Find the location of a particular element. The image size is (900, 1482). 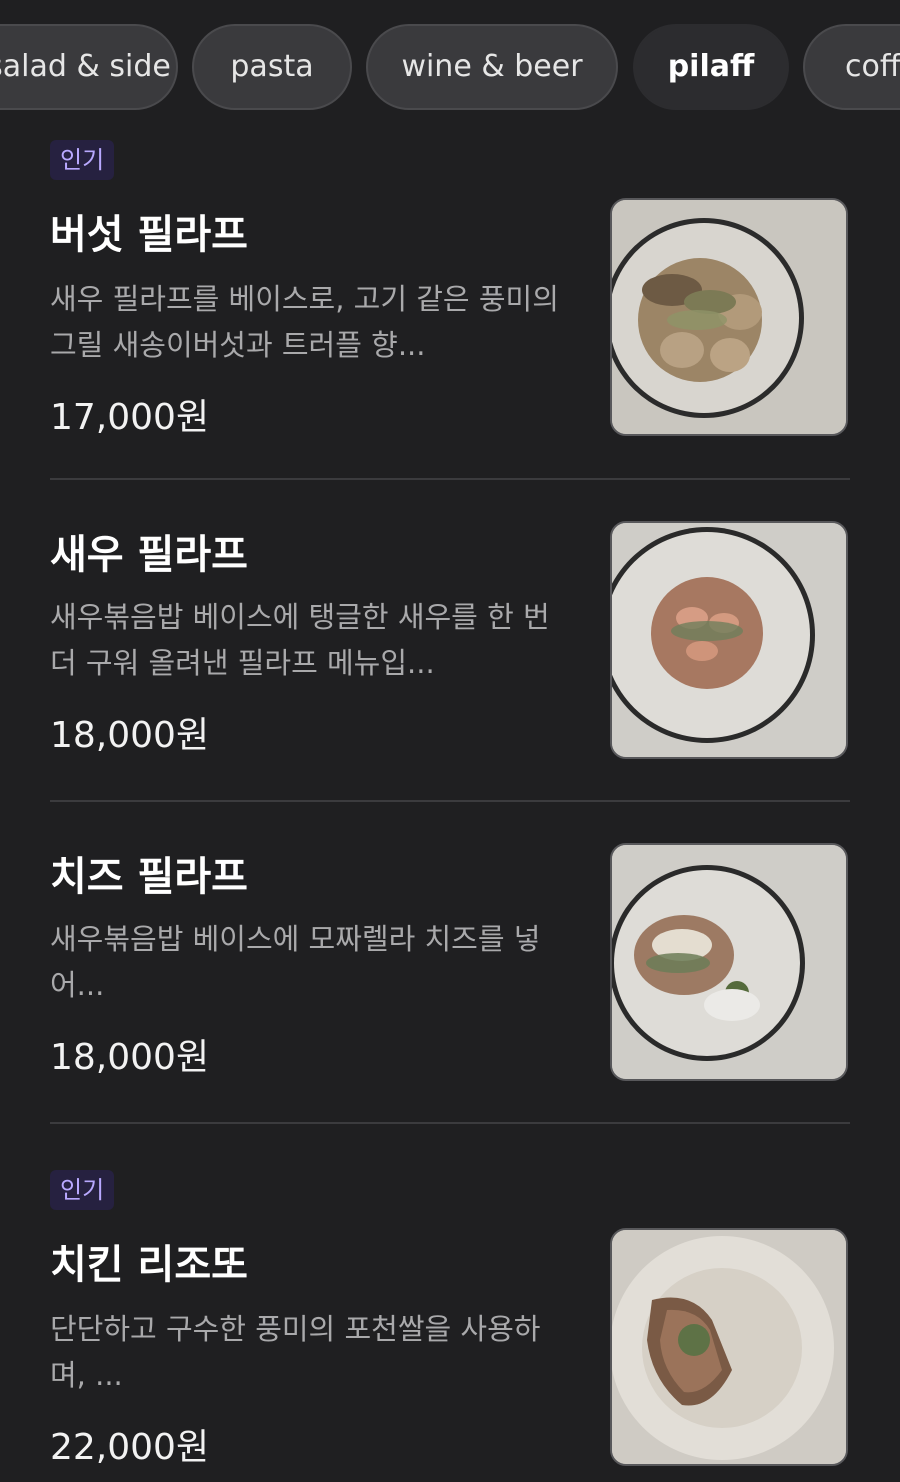

mushroom-pilaf-photo-icon is located at coordinates (729, 317).